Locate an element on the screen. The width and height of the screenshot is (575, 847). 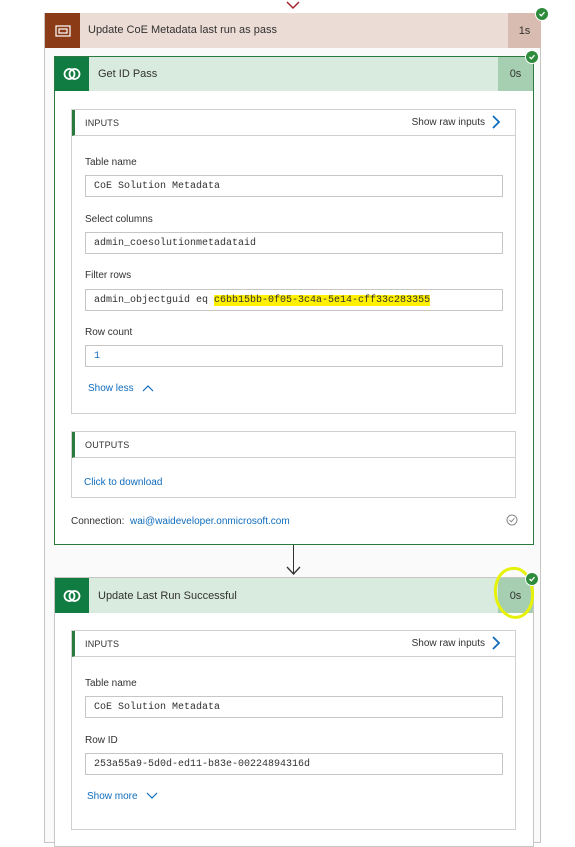
show-more-label: Show more is located at coordinates (112, 796).